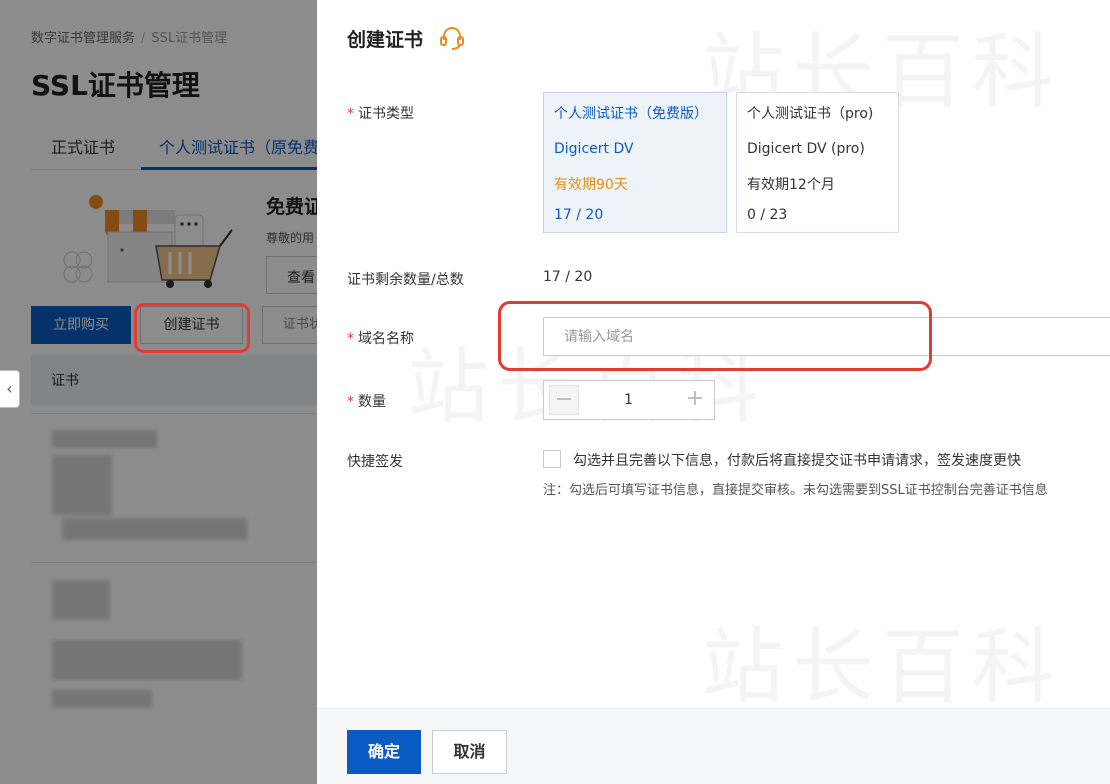 The width and height of the screenshot is (1110, 784). Describe the element at coordinates (767, 215) in the screenshot. I see `cert-option-count: 0 / 23` at that location.